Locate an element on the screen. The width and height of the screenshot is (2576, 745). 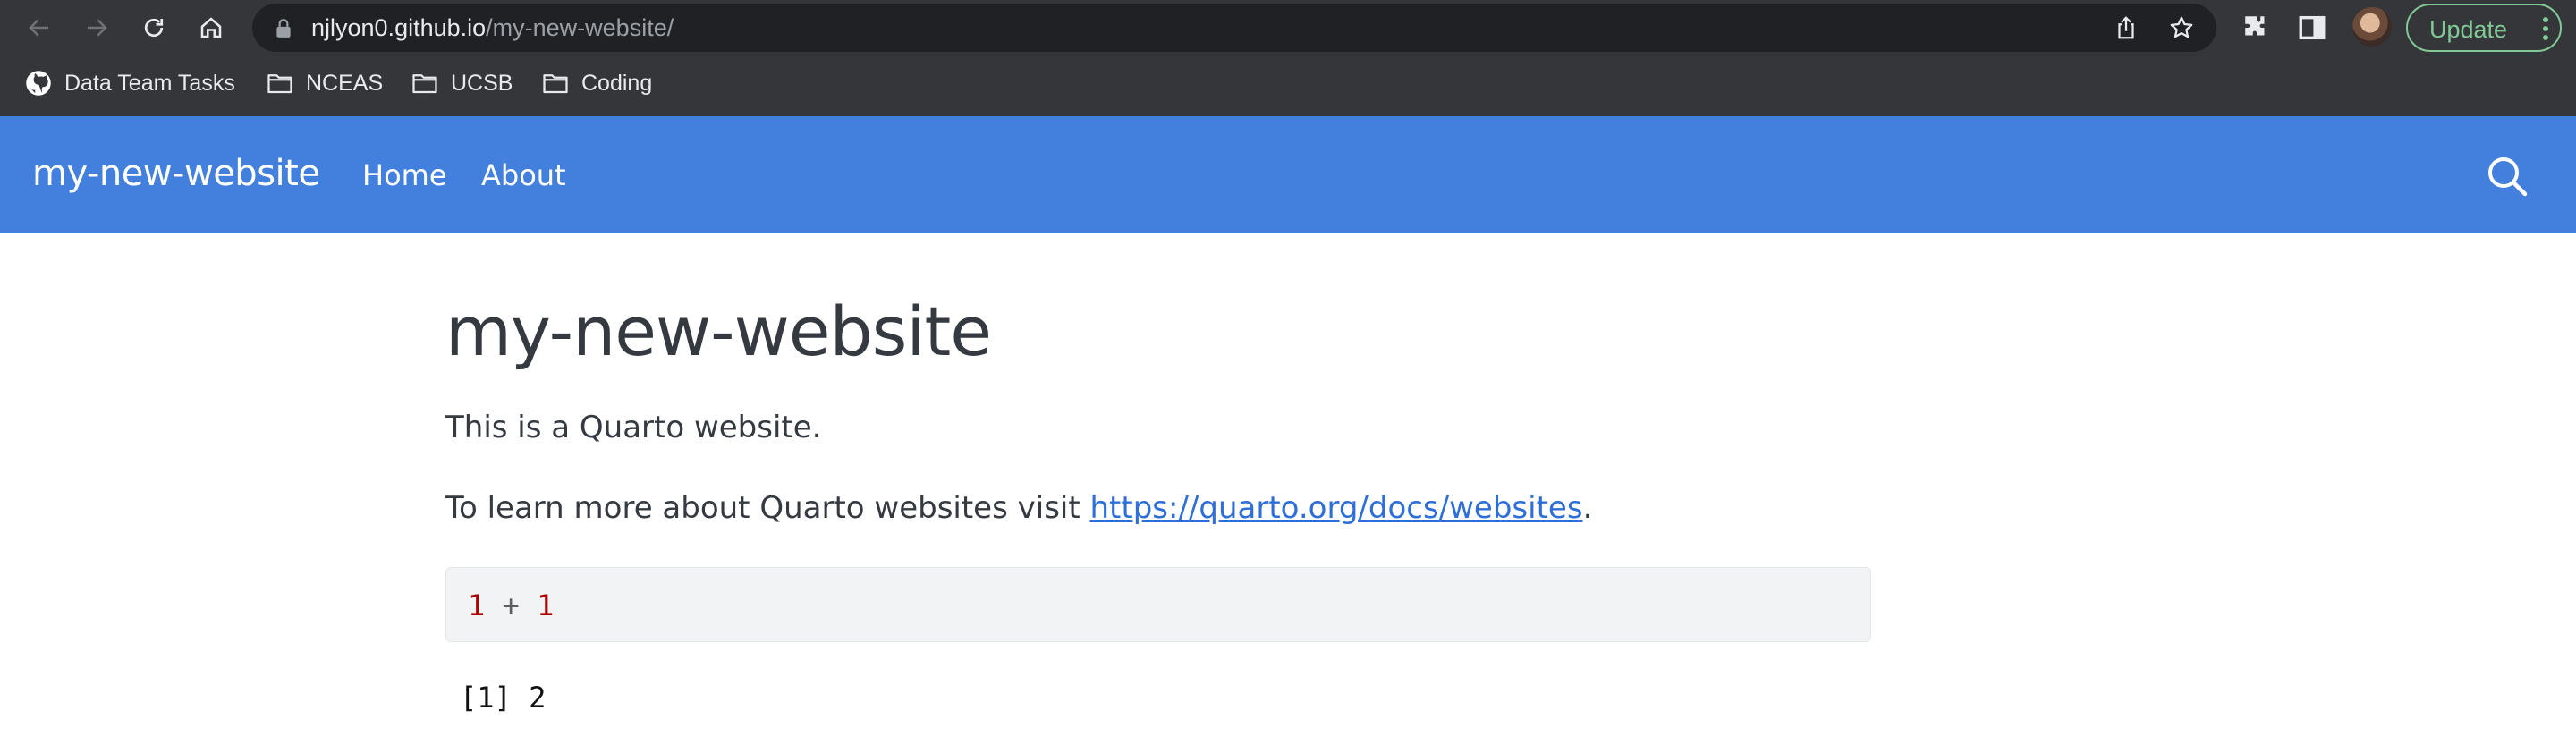
code-operator: + is located at coordinates (511, 605).